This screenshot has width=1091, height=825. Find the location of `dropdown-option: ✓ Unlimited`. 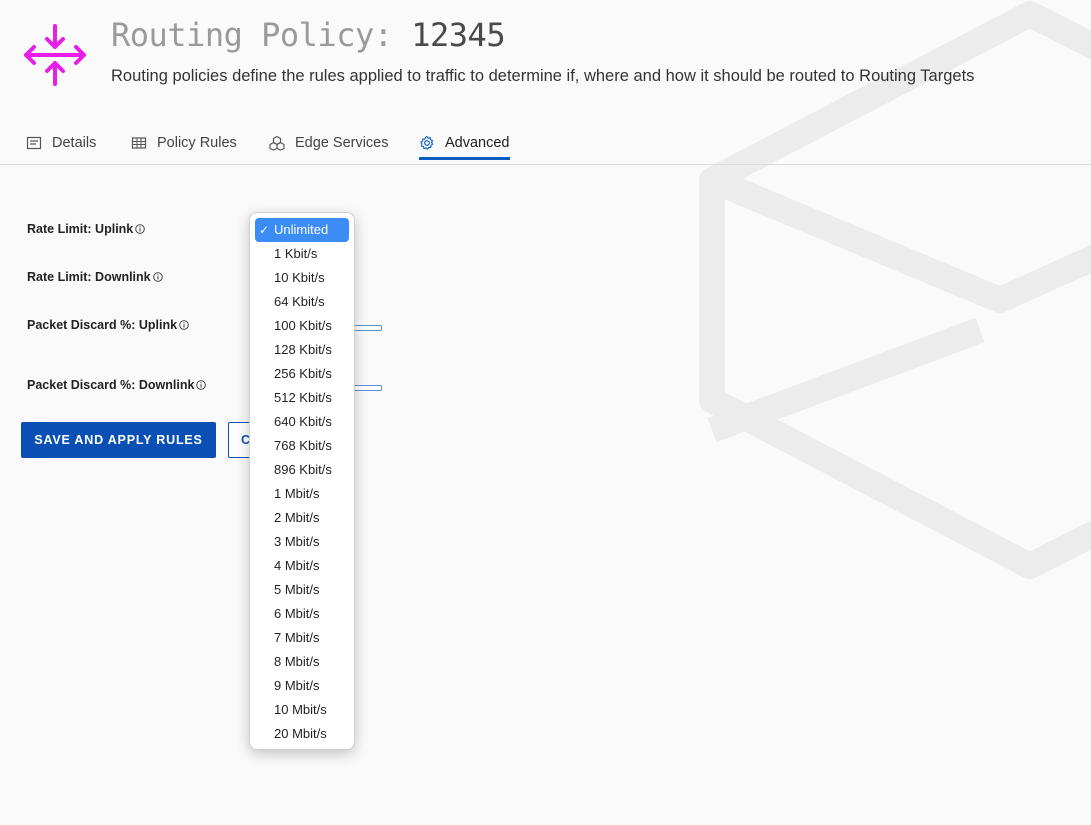

dropdown-option: ✓ Unlimited is located at coordinates (302, 230).